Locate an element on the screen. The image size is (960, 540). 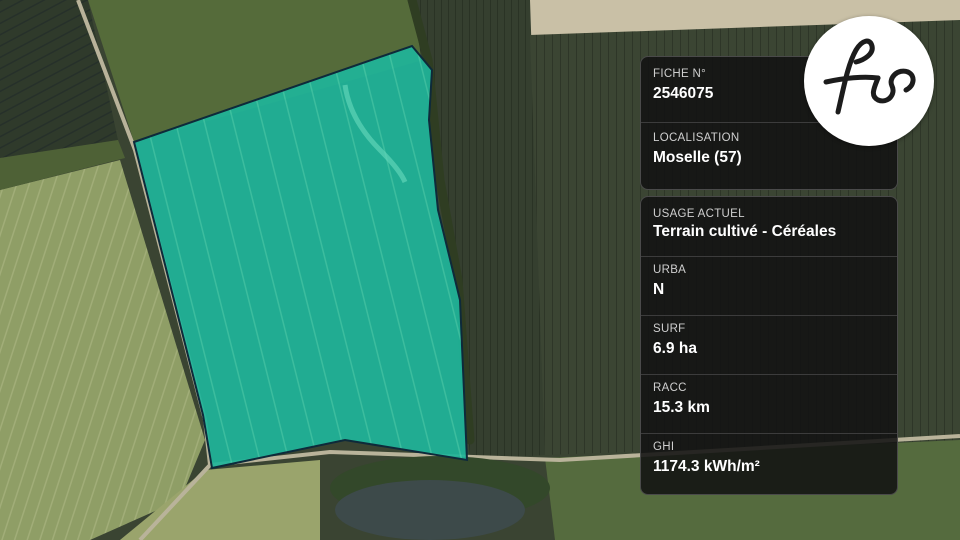
pond is located at coordinates (430, 510).